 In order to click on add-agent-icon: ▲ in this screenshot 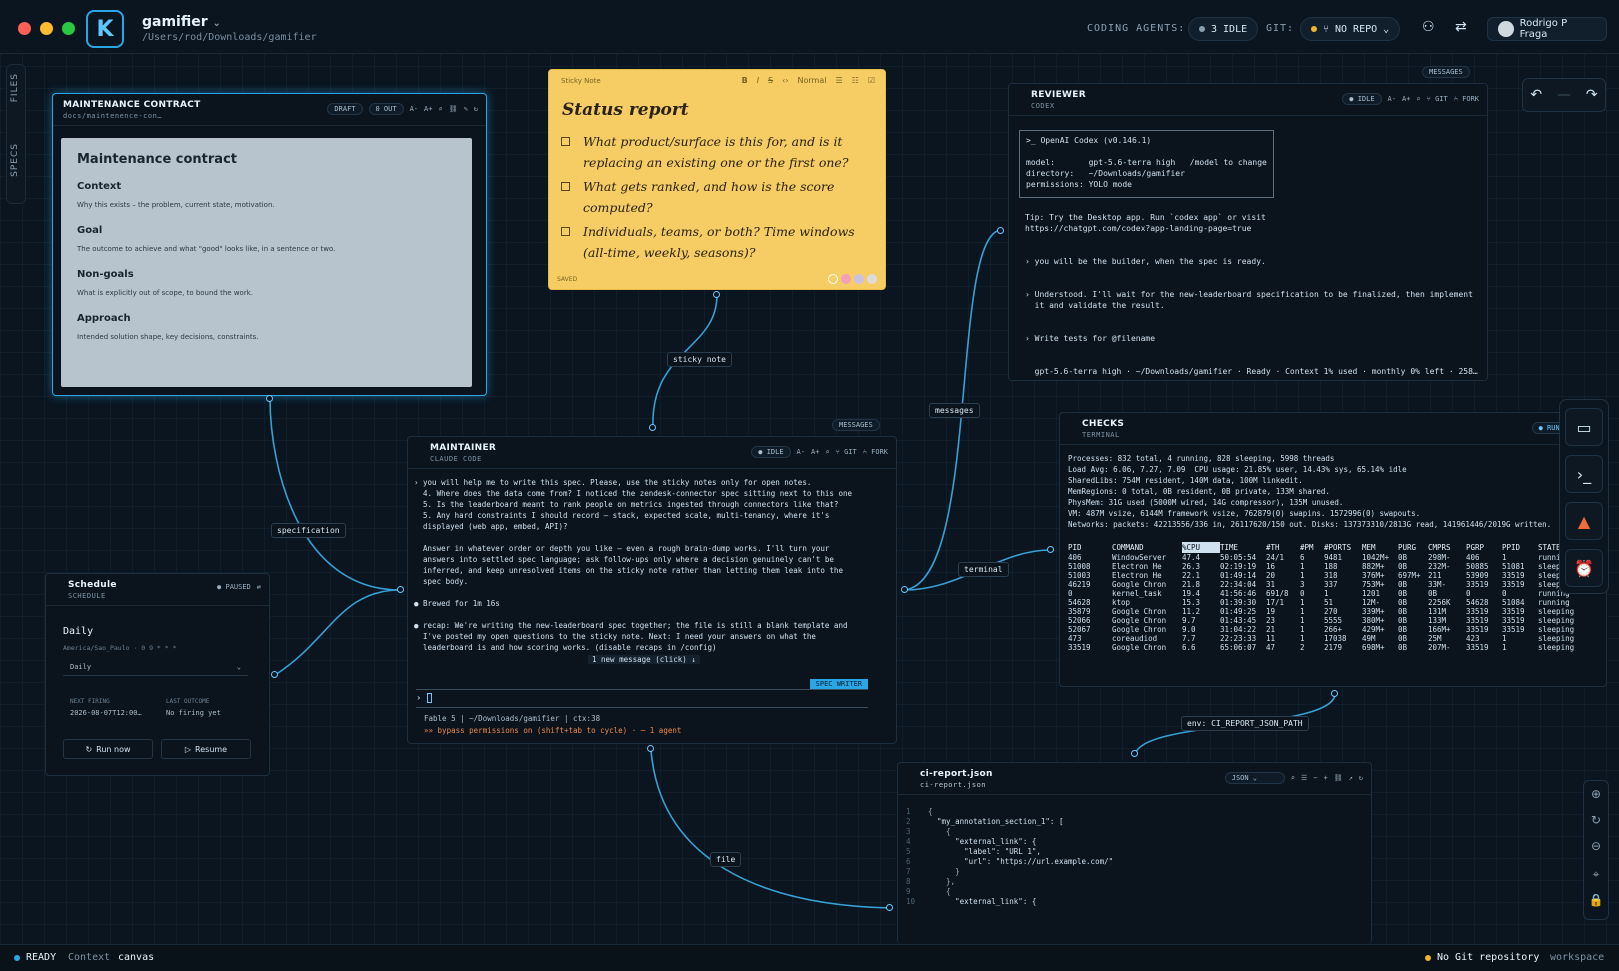, I will do `click(1584, 521)`.